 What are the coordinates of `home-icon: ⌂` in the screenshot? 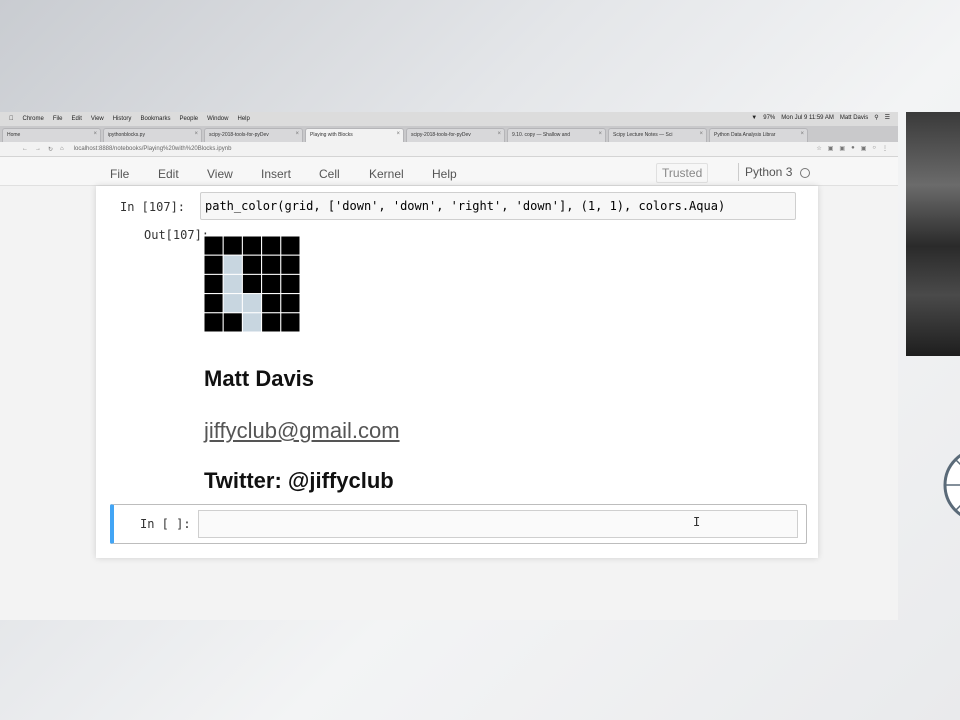 It's located at (62, 149).